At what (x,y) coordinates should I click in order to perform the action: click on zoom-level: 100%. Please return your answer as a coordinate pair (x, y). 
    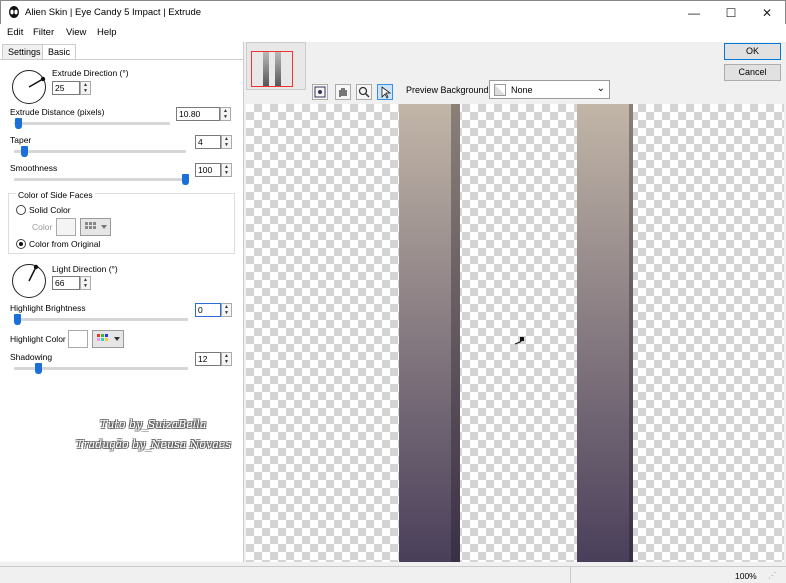
    Looking at the image, I should click on (746, 576).